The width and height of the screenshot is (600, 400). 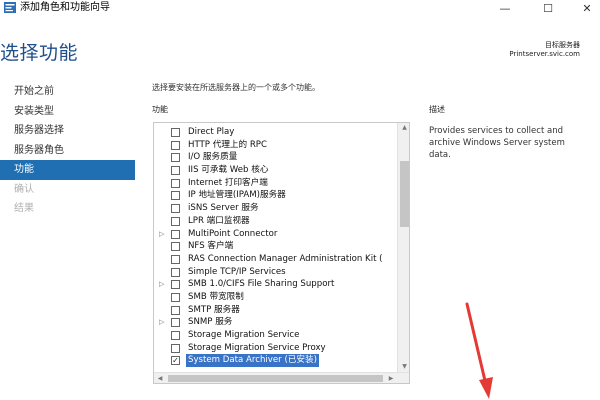 What do you see at coordinates (233, 233) in the screenshot?
I see `feature-label: MultiPoint Connector` at bounding box center [233, 233].